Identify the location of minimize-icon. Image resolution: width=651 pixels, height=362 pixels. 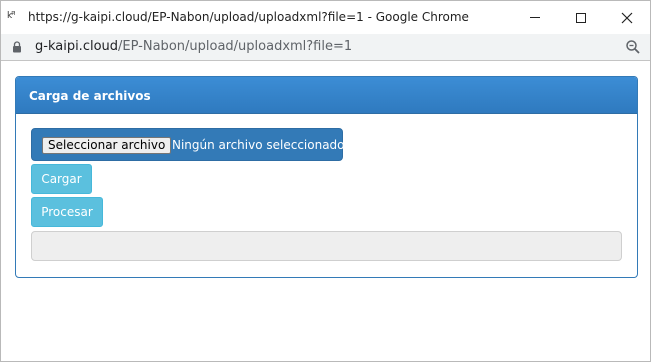
(535, 17).